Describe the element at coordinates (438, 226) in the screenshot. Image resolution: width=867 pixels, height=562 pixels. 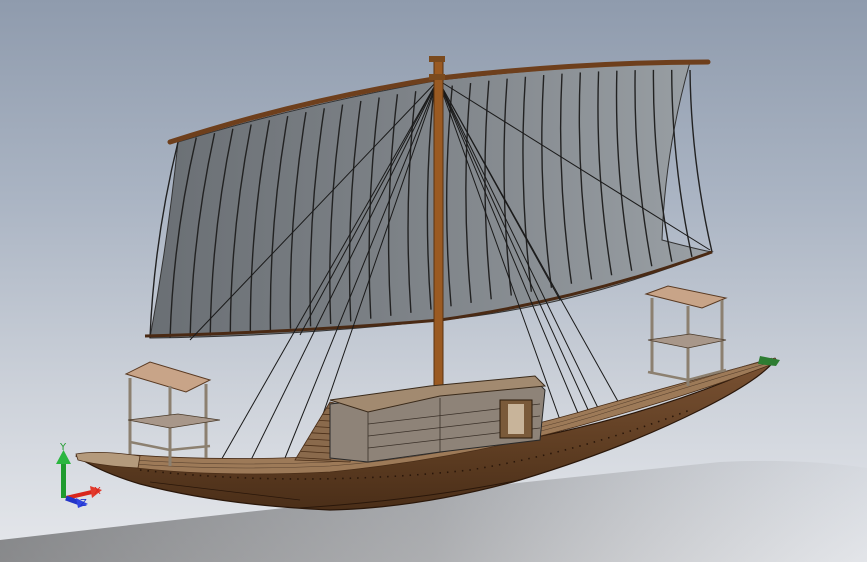
I see `mast` at that location.